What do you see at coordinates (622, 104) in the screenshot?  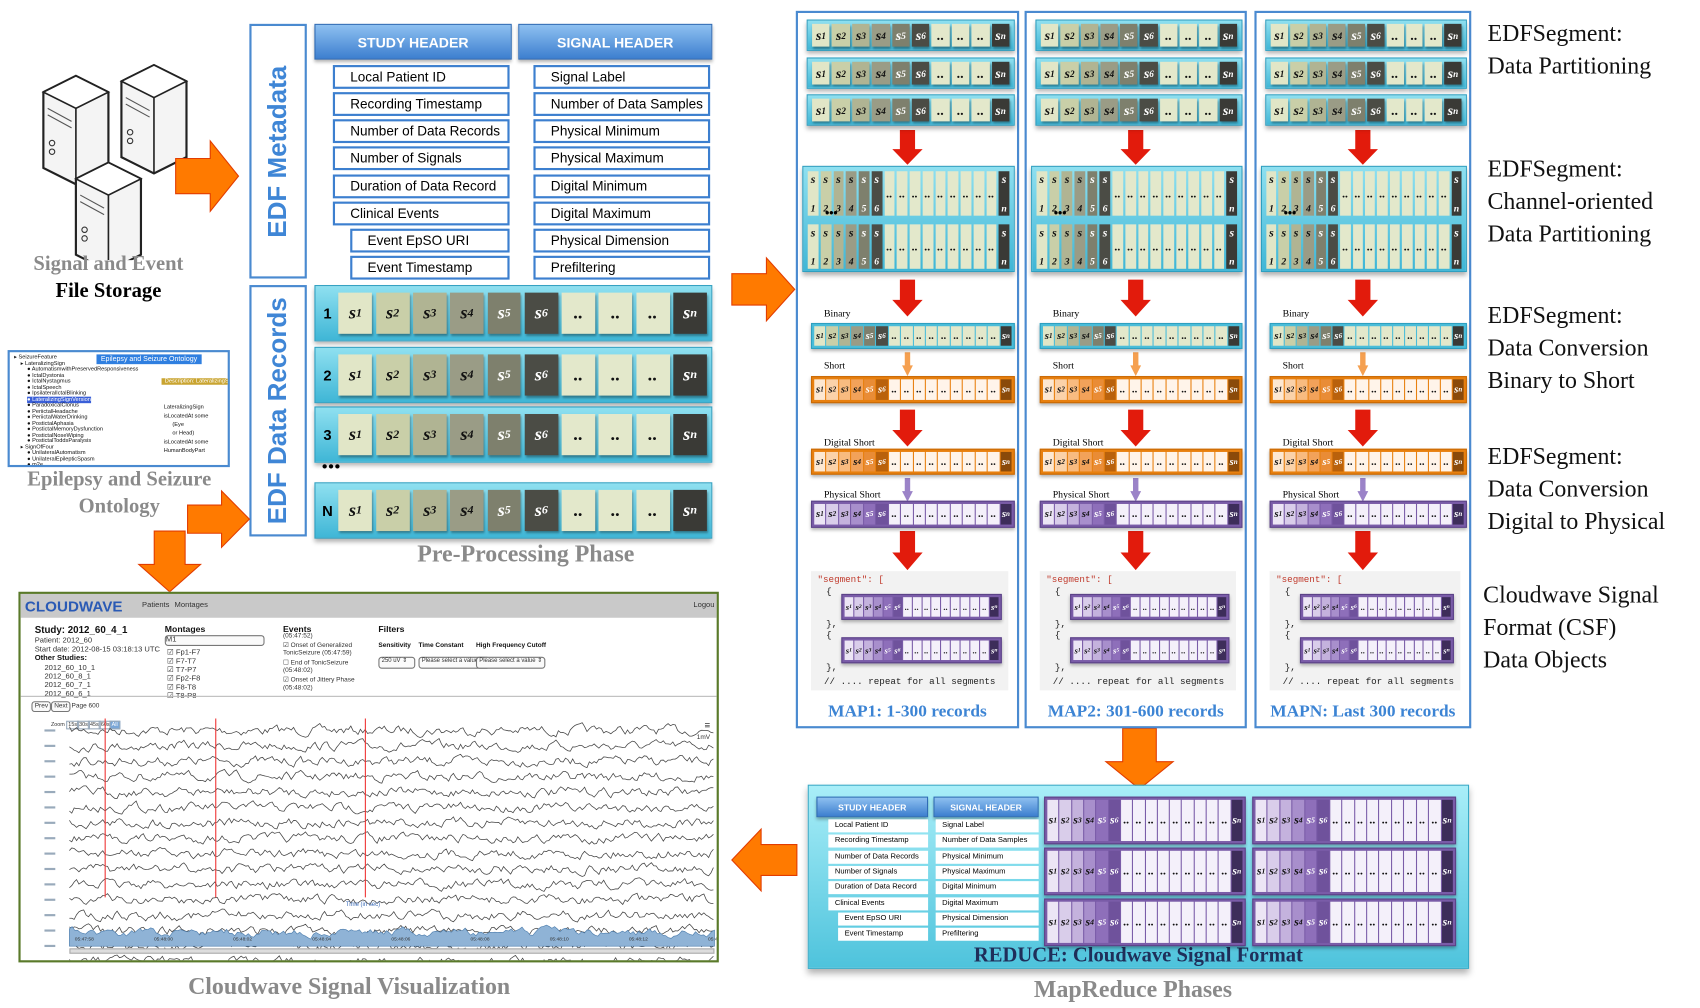 I see `signal-field: Number of Data Samples` at bounding box center [622, 104].